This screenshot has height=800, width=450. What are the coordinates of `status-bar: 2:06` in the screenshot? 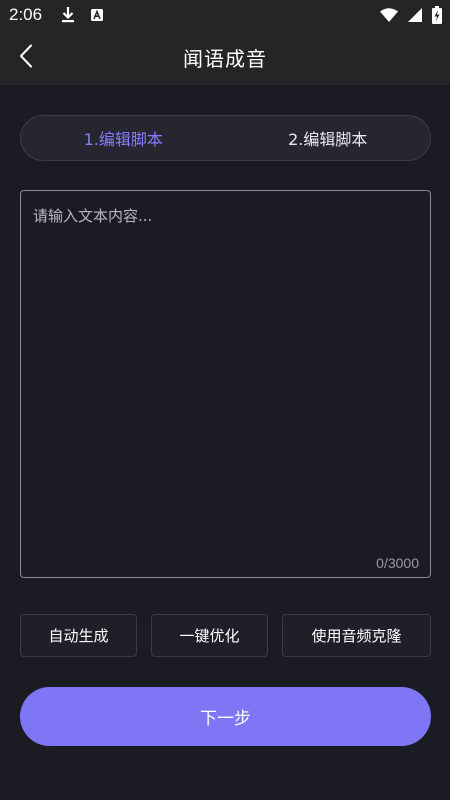 It's located at (225, 15).